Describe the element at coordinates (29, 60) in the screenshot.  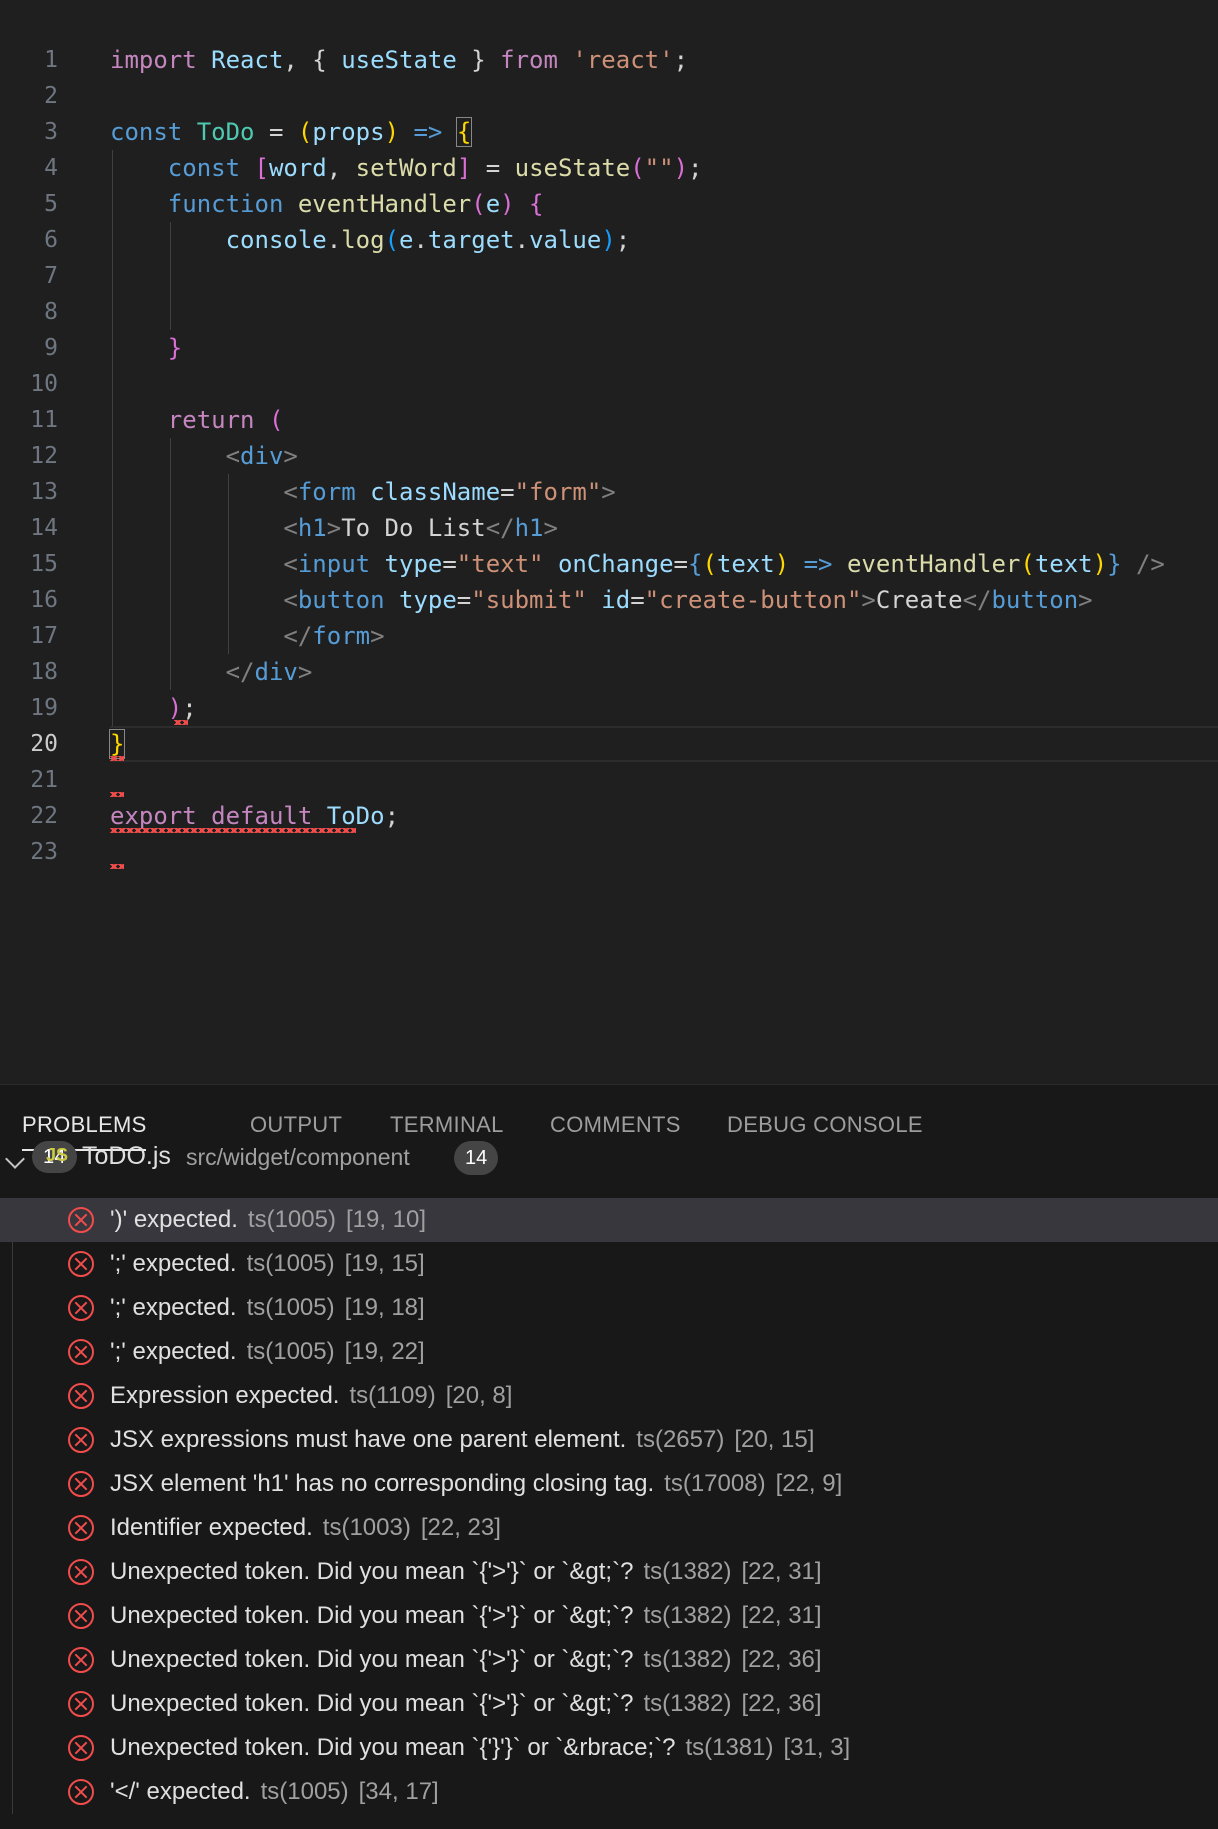
I see `line-number: 1` at that location.